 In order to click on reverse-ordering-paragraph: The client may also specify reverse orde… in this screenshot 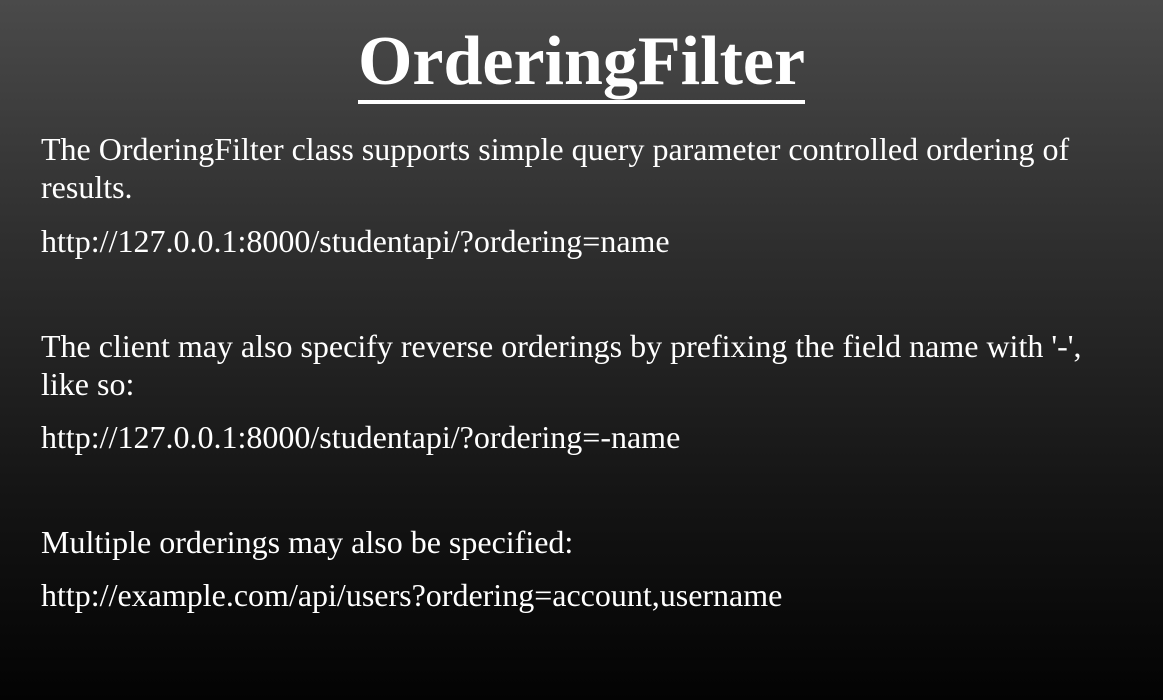, I will do `click(561, 365)`.